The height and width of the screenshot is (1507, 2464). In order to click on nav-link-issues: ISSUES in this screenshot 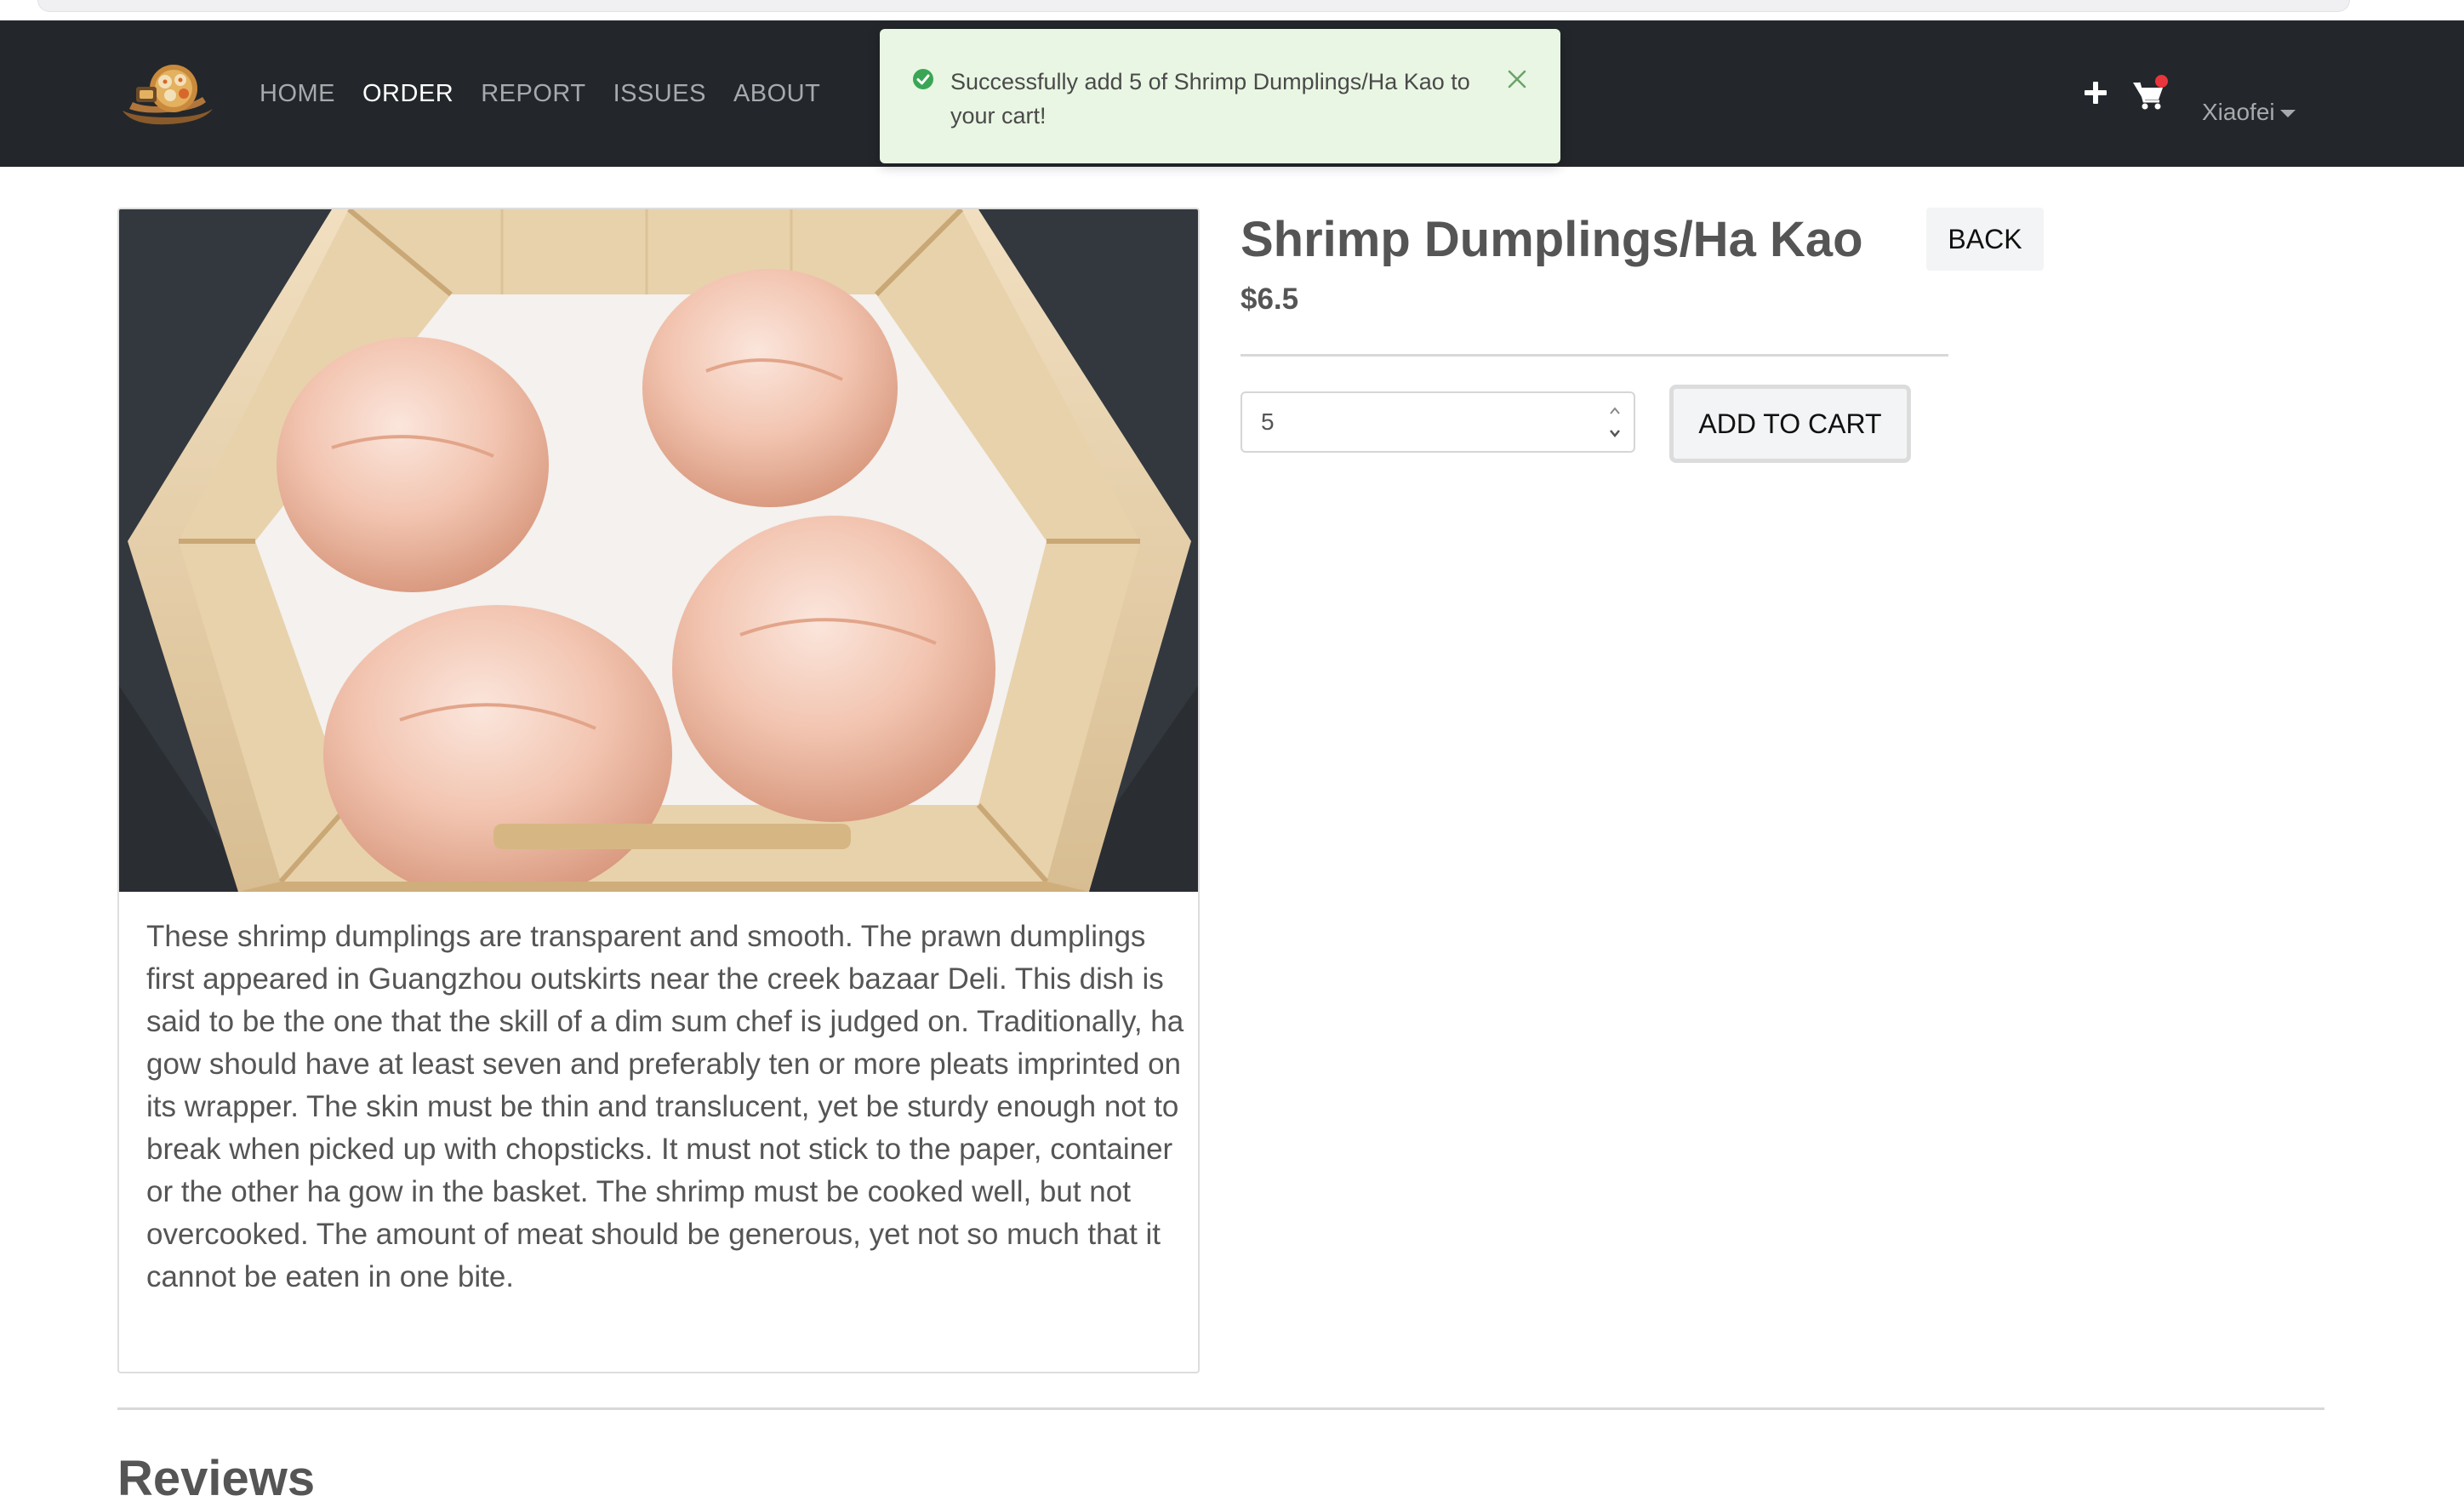, I will do `click(659, 94)`.